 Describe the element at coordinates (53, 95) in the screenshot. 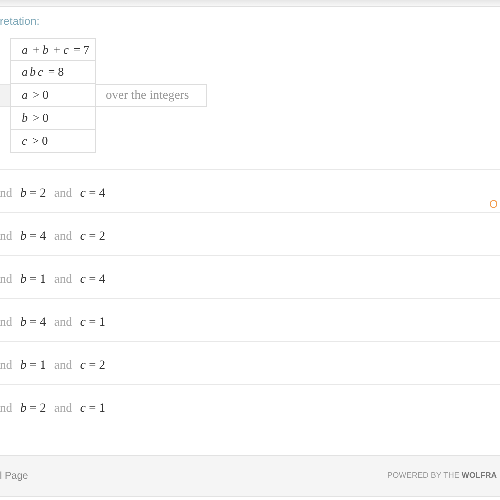

I see `table-cell: a > 0` at that location.